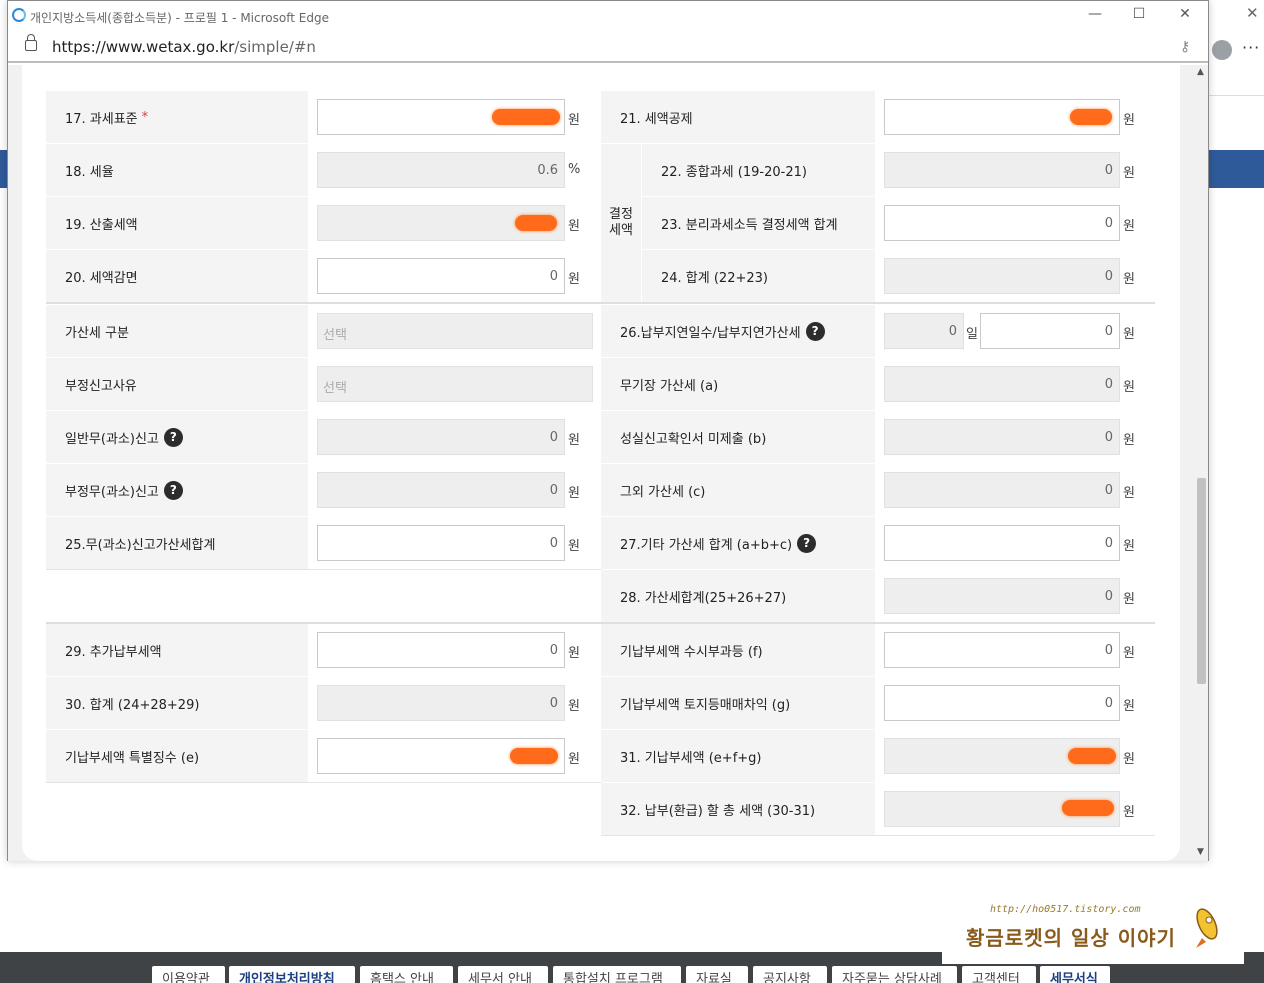  I want to click on footer-link-install: 통합설치 프로그램, so click(617, 974).